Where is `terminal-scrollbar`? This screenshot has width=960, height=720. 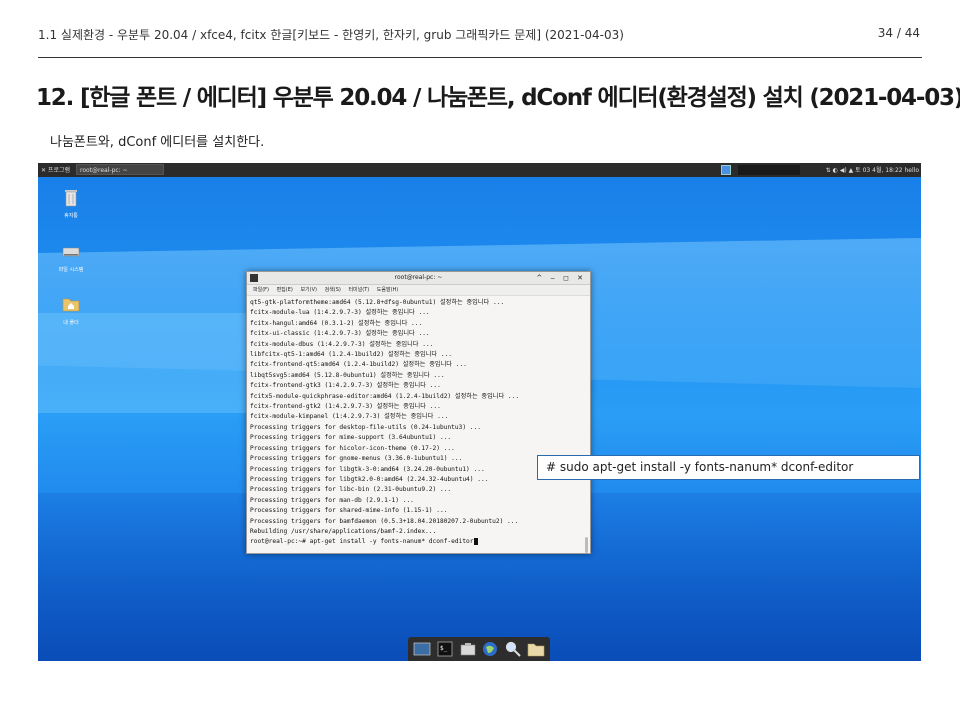
terminal-scrollbar is located at coordinates (586, 545).